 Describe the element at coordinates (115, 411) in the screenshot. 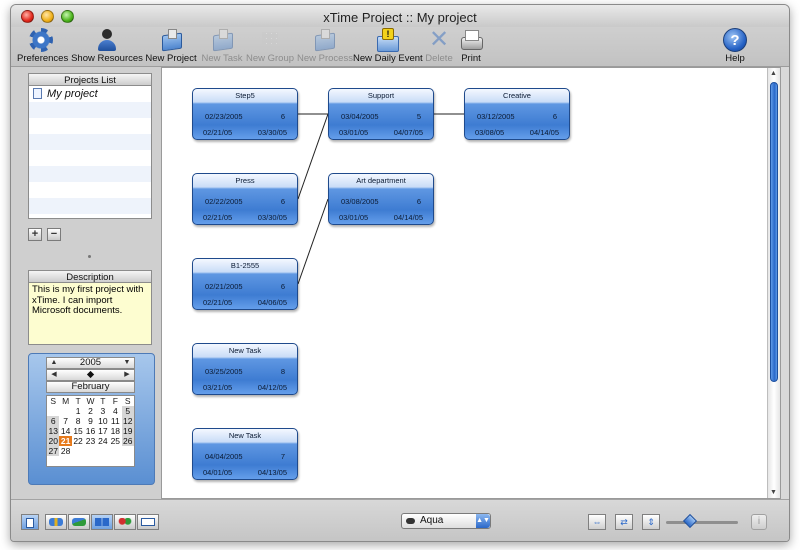

I see `calendar-day: 4` at that location.